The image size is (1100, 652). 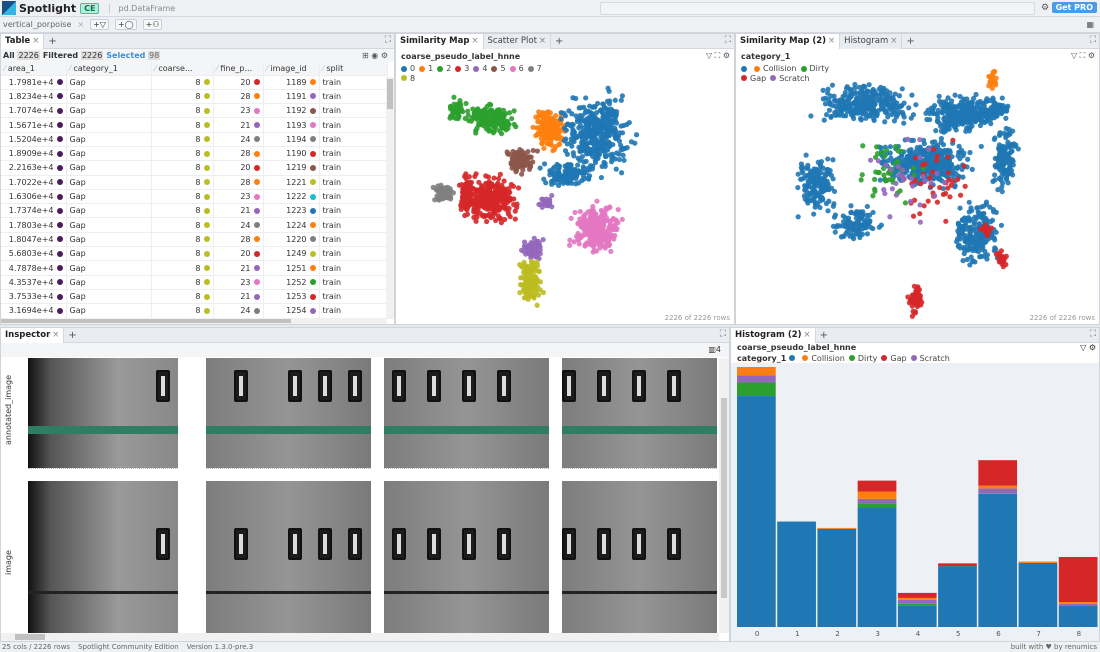 I want to click on color-dot, so click(x=312, y=125).